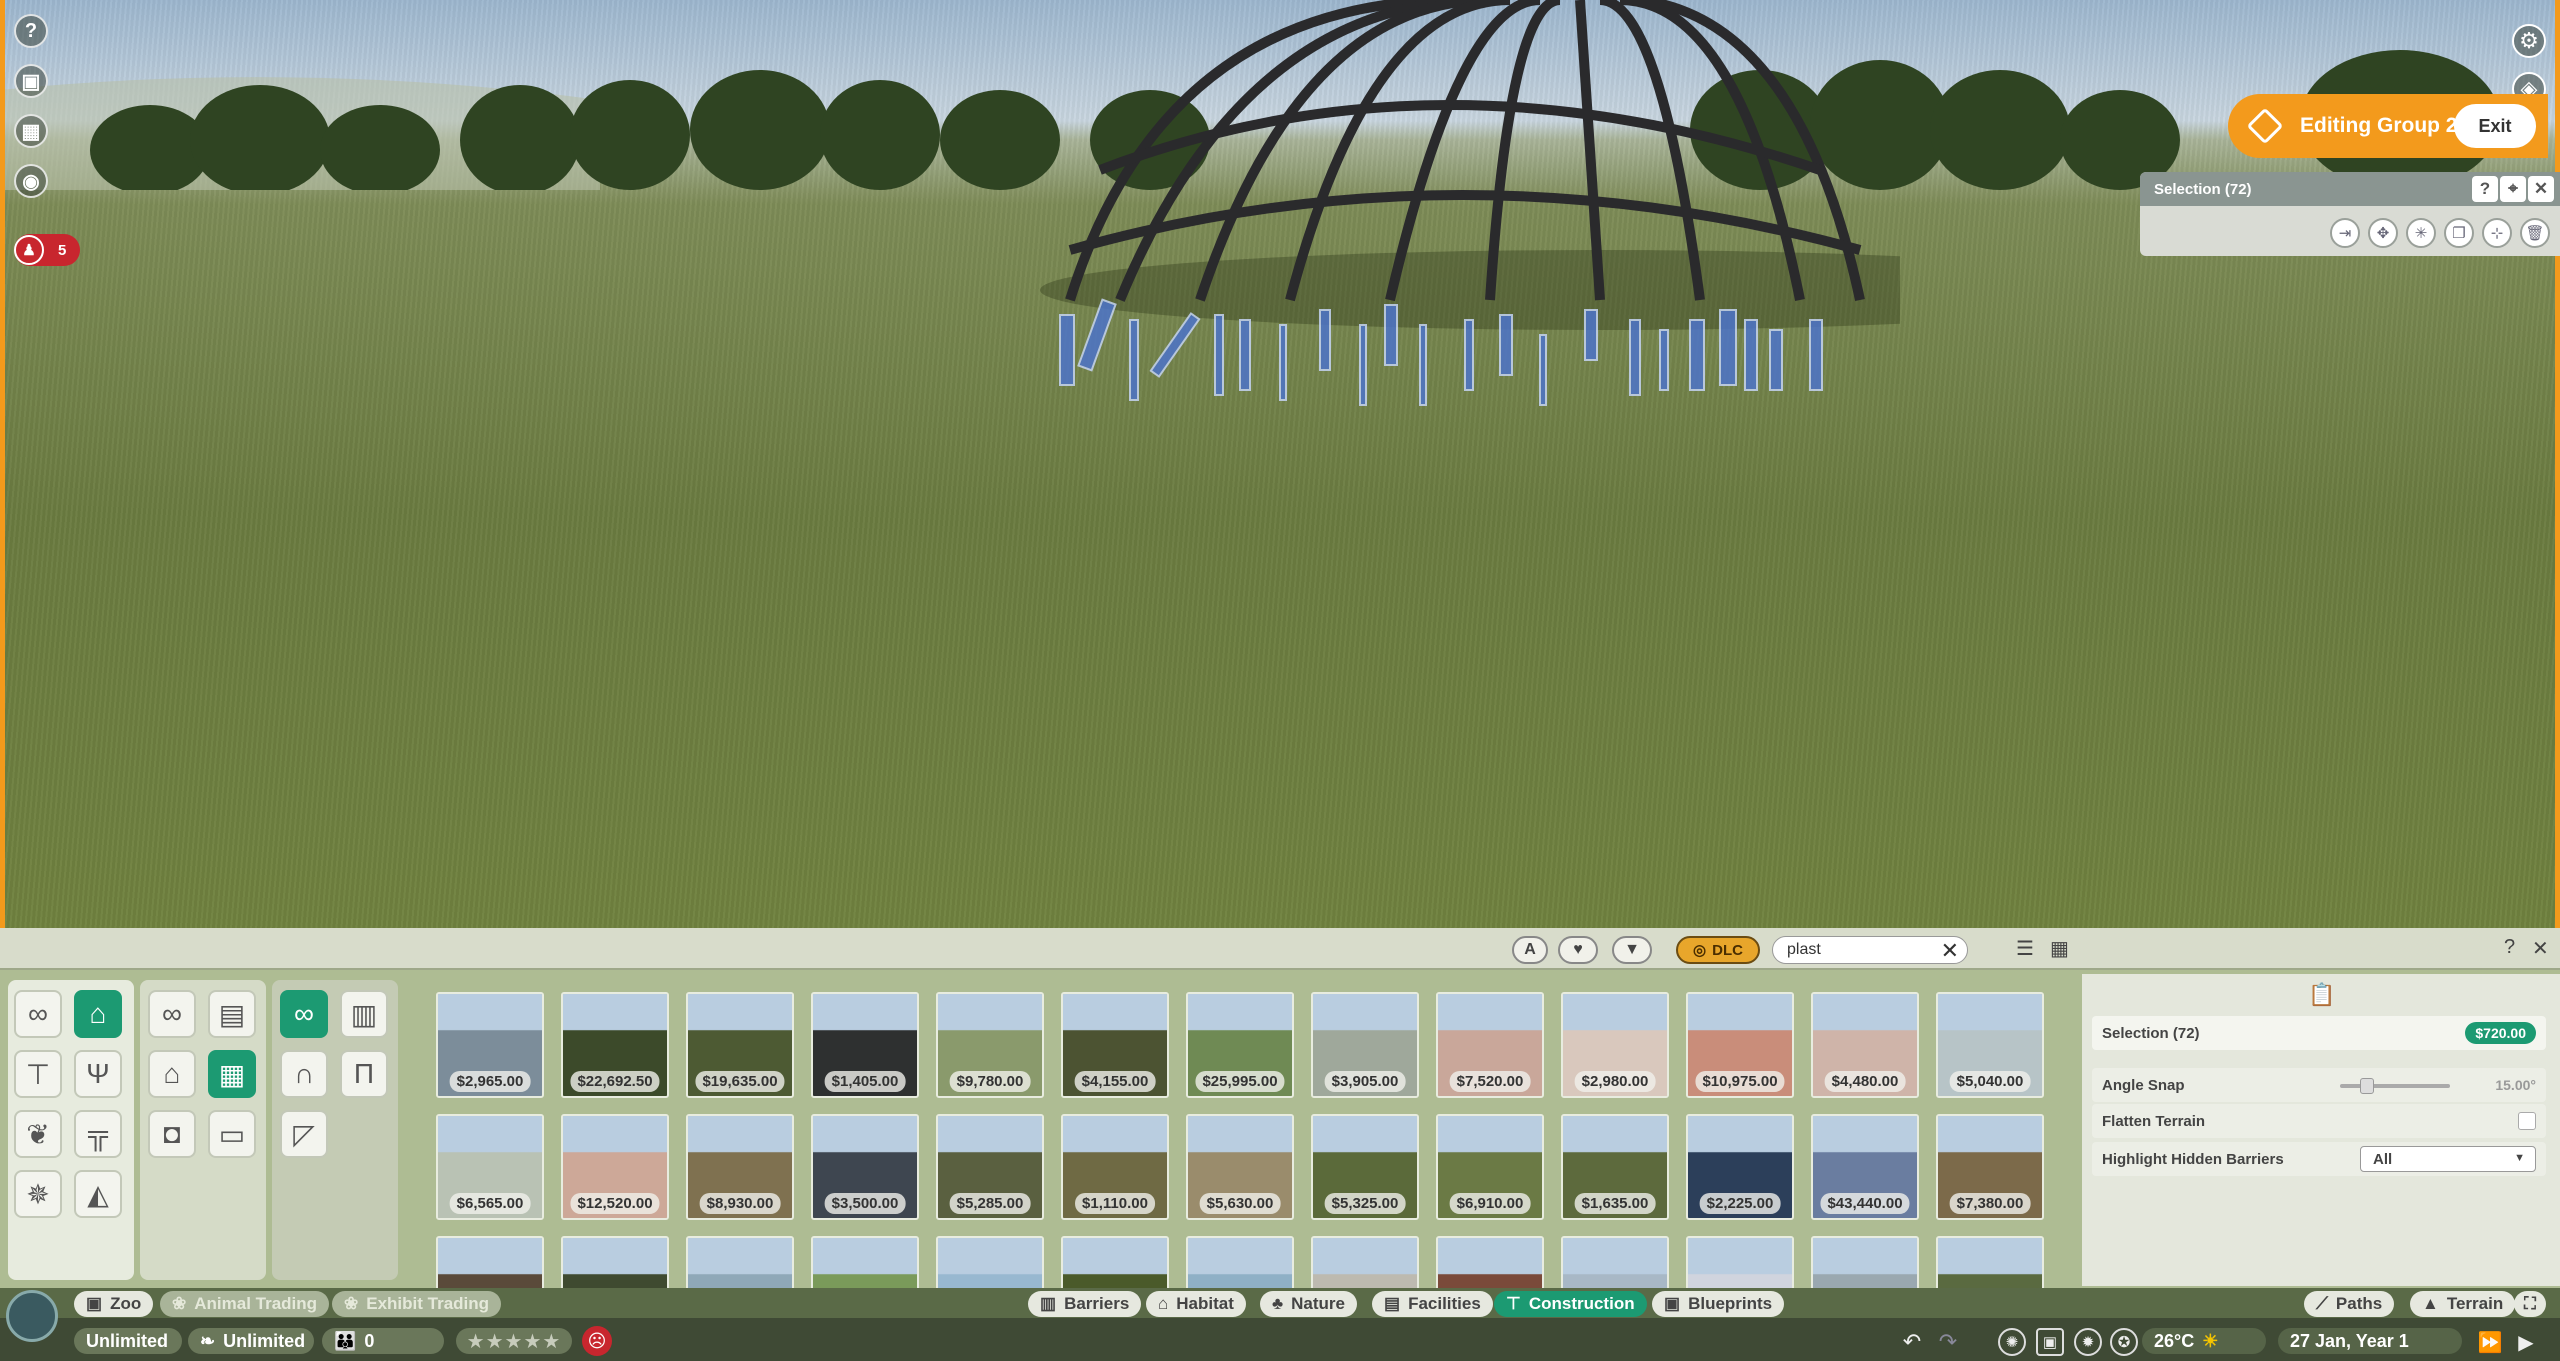  I want to click on item-tile: $25,995.00, so click(1240, 1045).